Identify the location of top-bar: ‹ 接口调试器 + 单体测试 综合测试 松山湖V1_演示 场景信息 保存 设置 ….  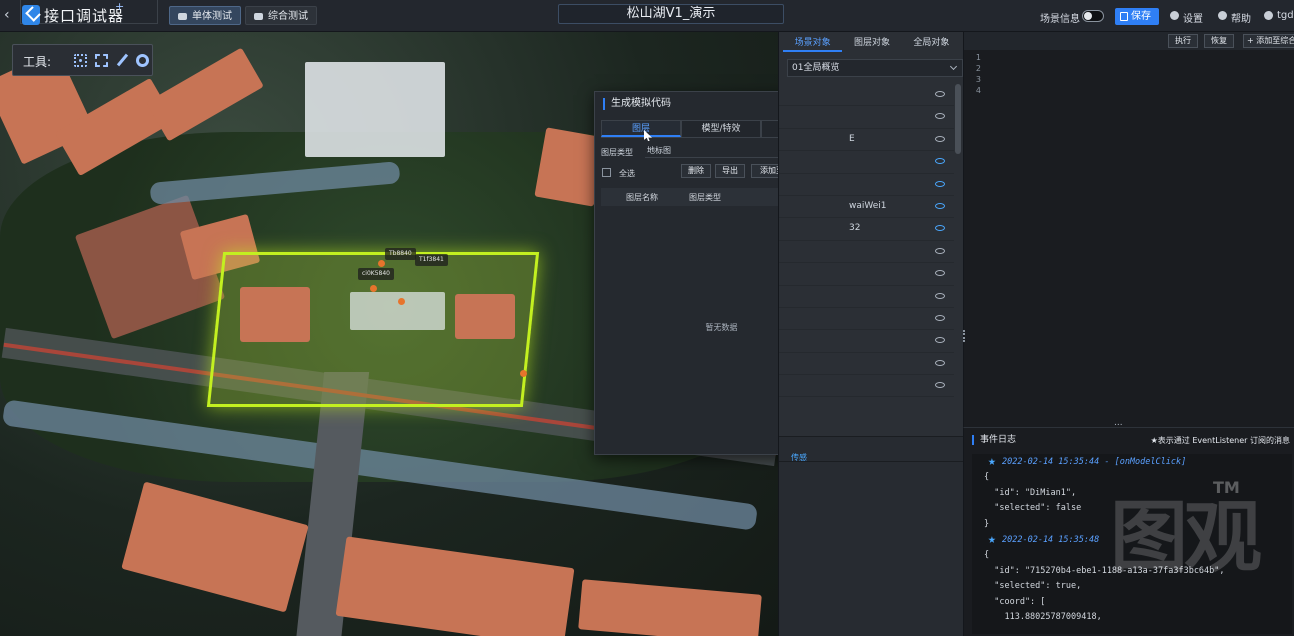
(647, 16).